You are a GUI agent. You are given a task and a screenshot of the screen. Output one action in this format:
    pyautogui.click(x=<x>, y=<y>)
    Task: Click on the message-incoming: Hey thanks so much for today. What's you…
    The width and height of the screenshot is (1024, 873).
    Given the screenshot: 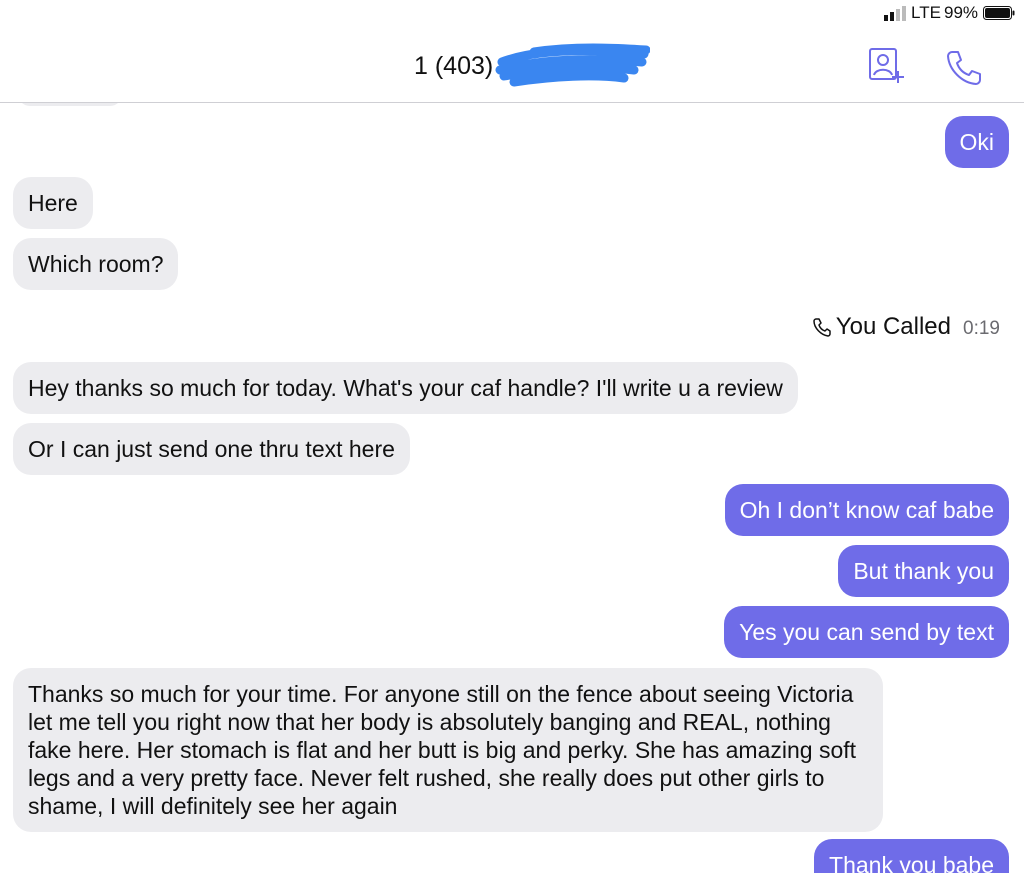 What is the action you would take?
    pyautogui.click(x=405, y=388)
    